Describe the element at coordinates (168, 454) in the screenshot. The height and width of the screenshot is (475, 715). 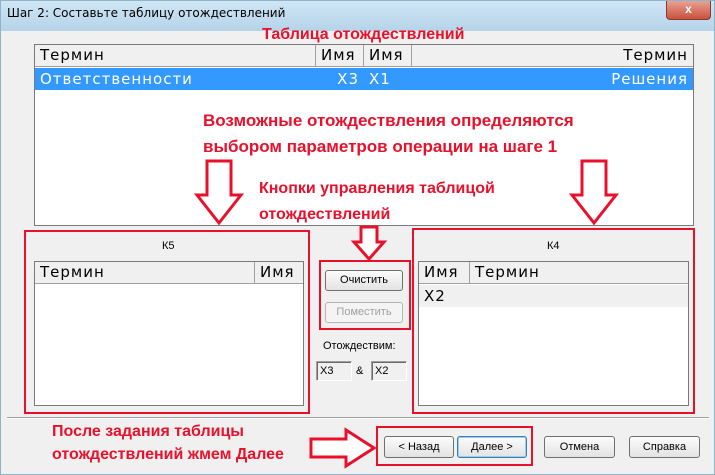
I see `annotation-after-line2: отождествлений жмем Далее` at that location.